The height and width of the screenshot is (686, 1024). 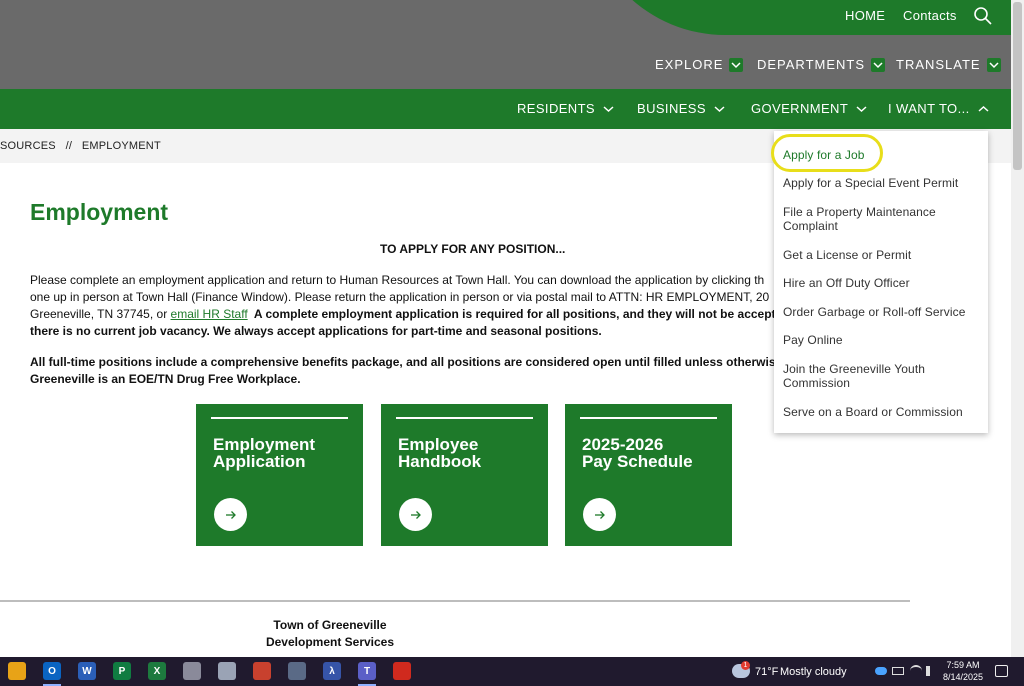 I want to click on nav-business-label: BUSINESS, so click(x=671, y=108).